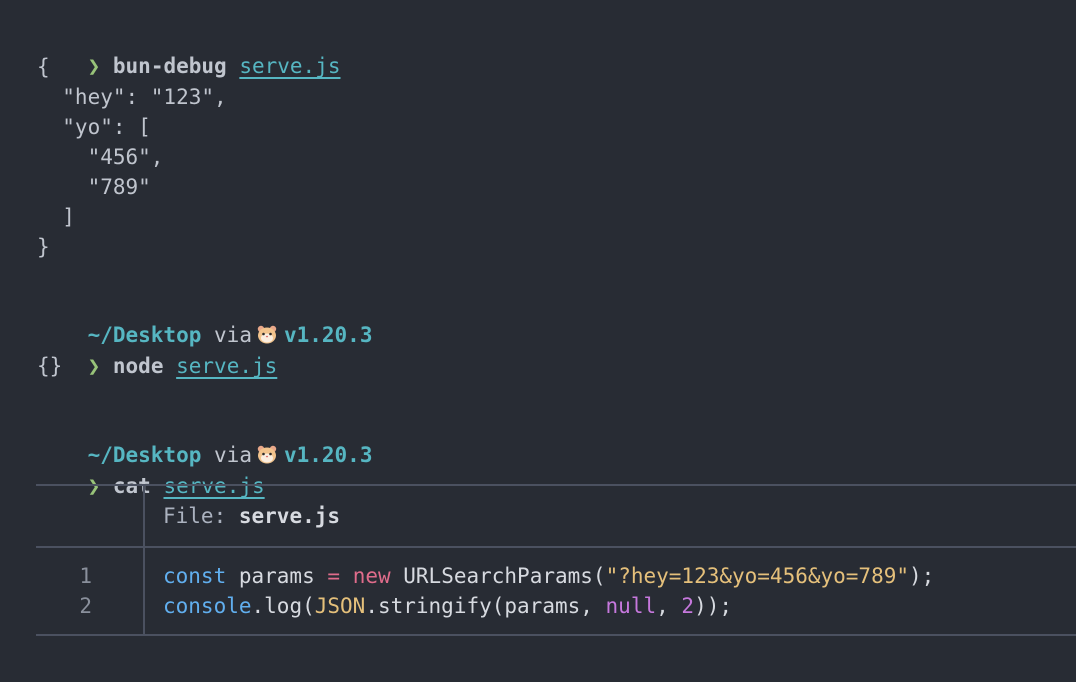 The width and height of the screenshot is (1076, 682). Describe the element at coordinates (207, 606) in the screenshot. I see `code-token: console` at that location.